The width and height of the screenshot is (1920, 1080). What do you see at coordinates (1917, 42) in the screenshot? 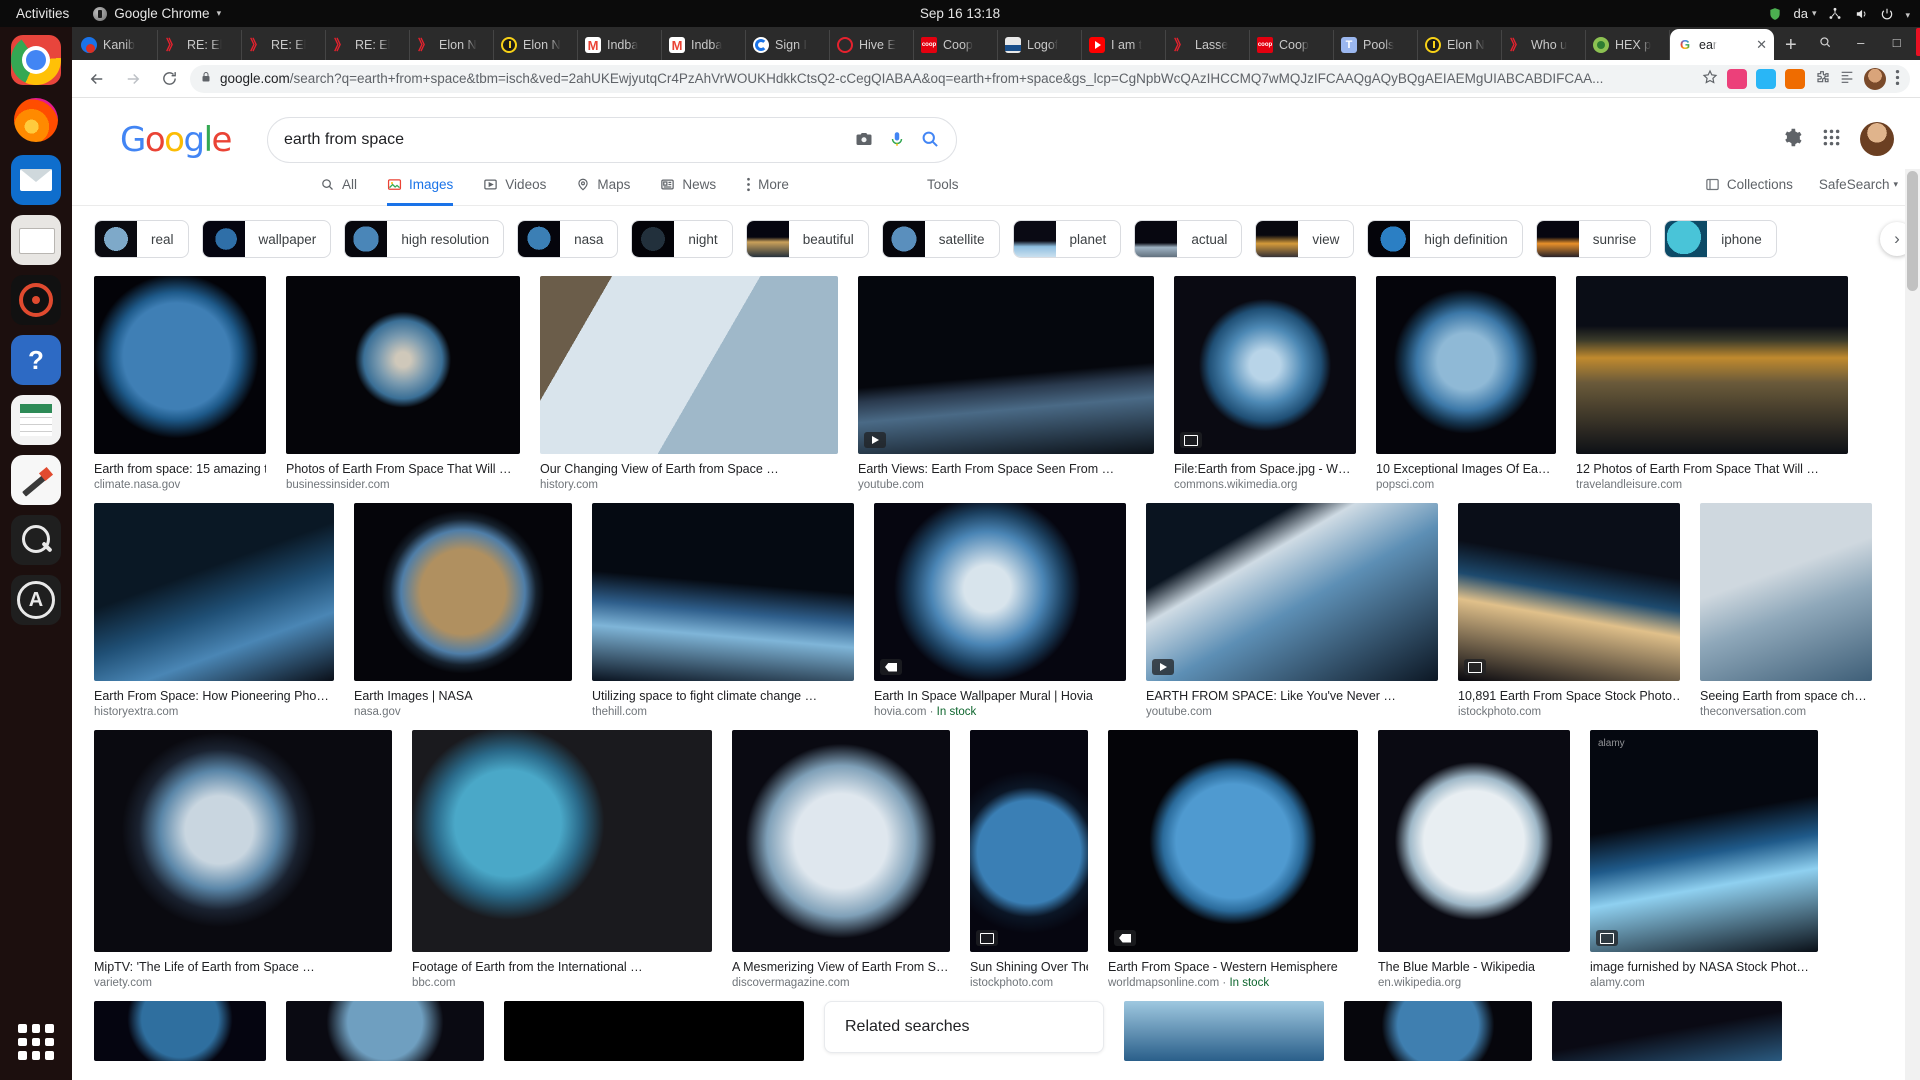
I see `close-window-button: ✕` at bounding box center [1917, 42].